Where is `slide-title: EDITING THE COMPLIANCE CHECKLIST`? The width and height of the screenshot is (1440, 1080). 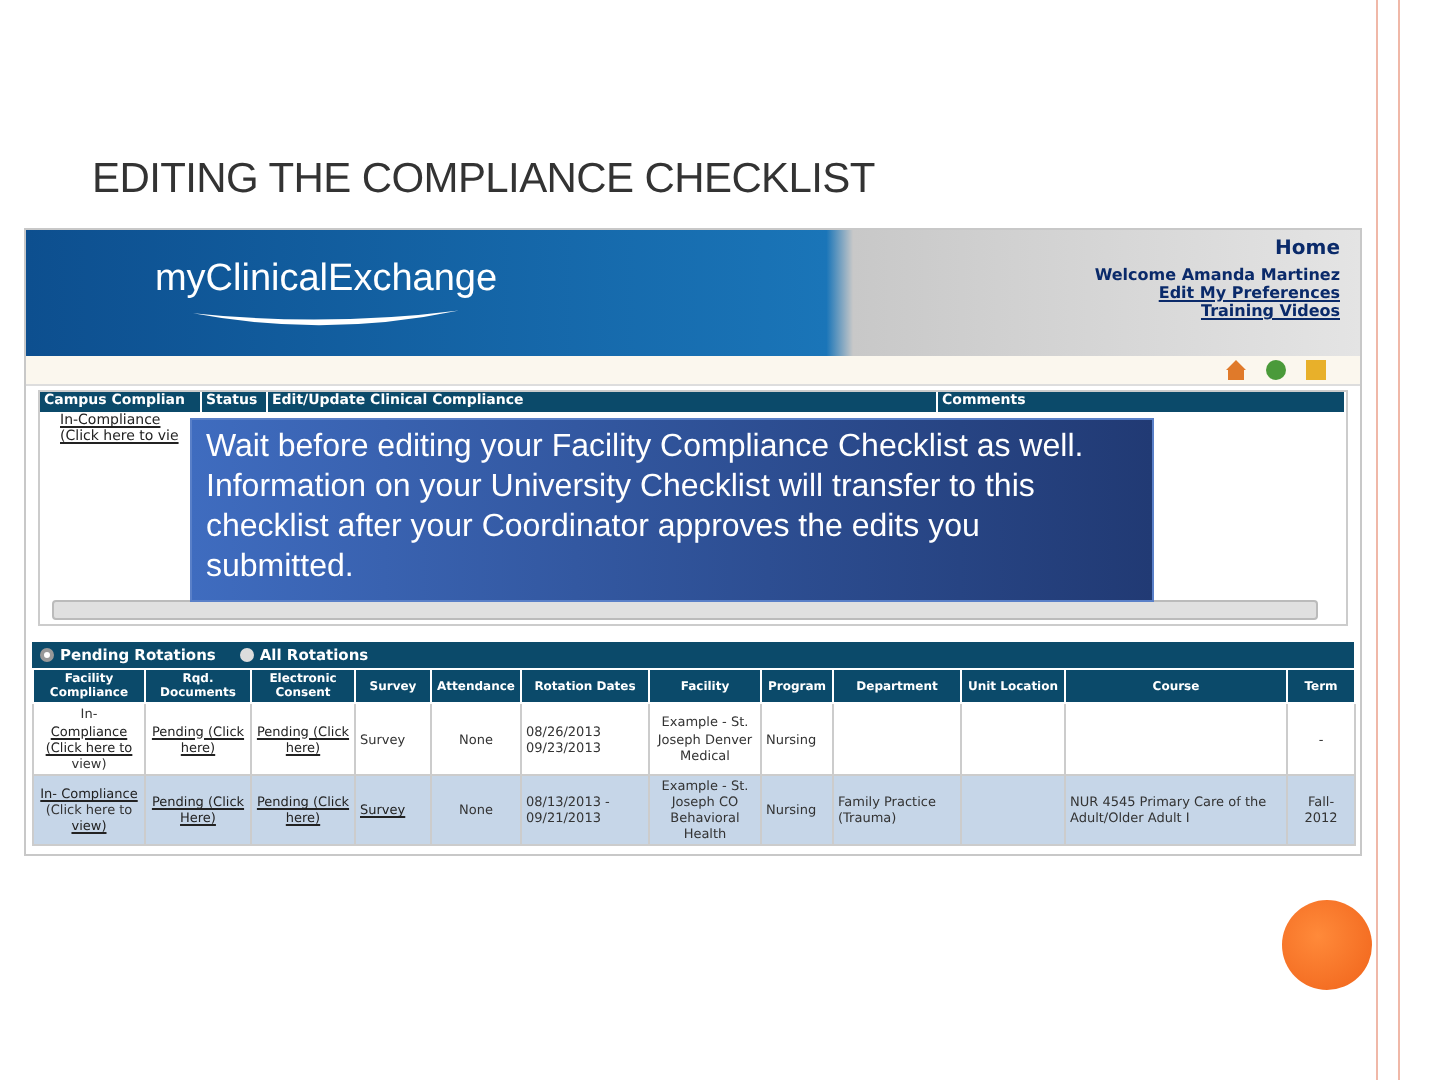 slide-title: EDITING THE COMPLIANCE CHECKLIST is located at coordinates (483, 180).